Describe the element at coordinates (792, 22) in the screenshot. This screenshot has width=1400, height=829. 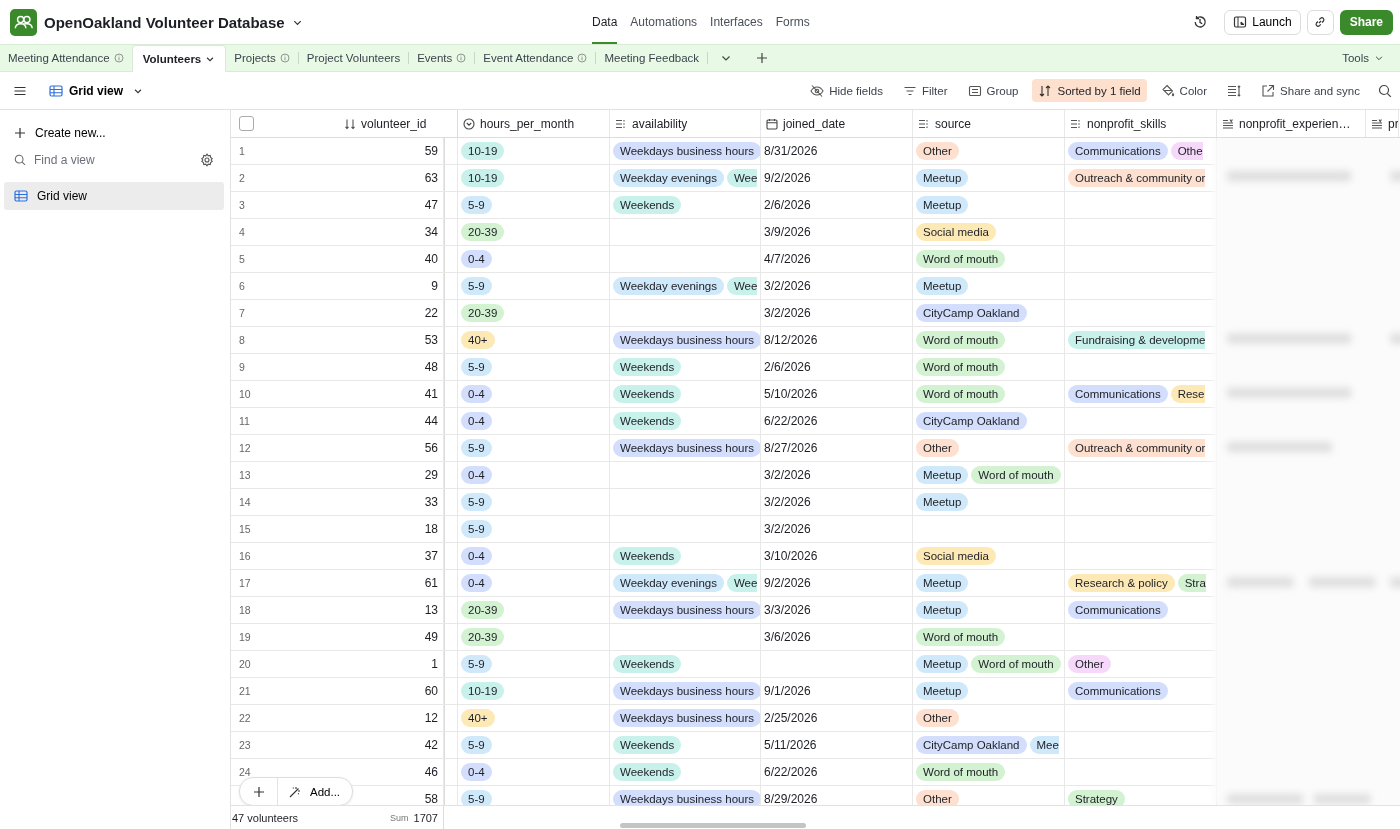
I see `nav-tab: Forms` at that location.